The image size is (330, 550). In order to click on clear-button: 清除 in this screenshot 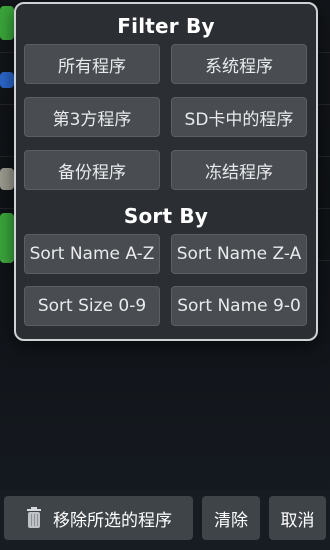, I will do `click(231, 518)`.